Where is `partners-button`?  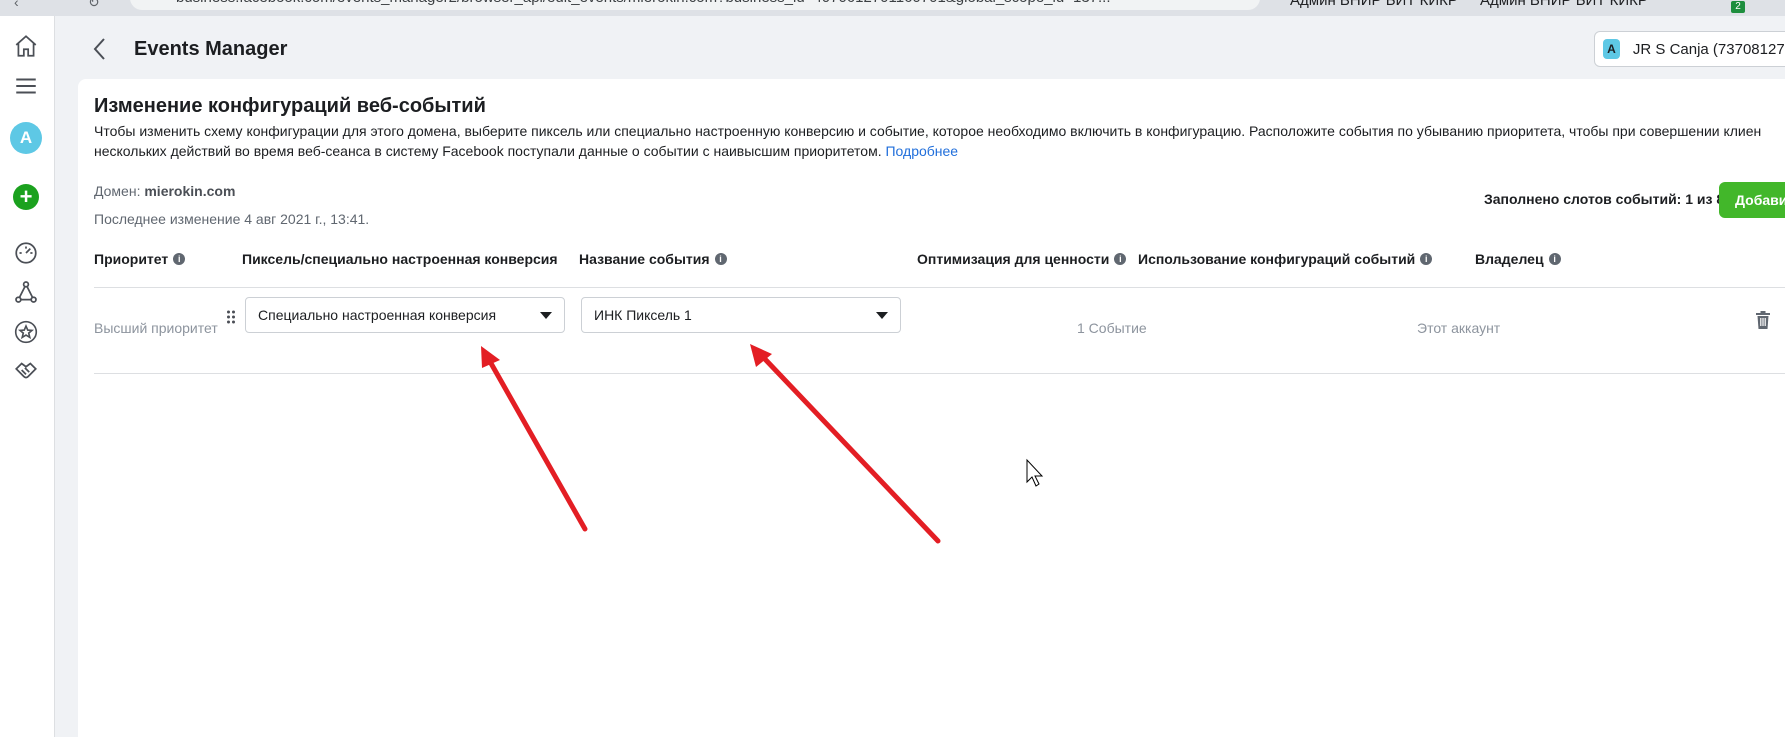 partners-button is located at coordinates (26, 370).